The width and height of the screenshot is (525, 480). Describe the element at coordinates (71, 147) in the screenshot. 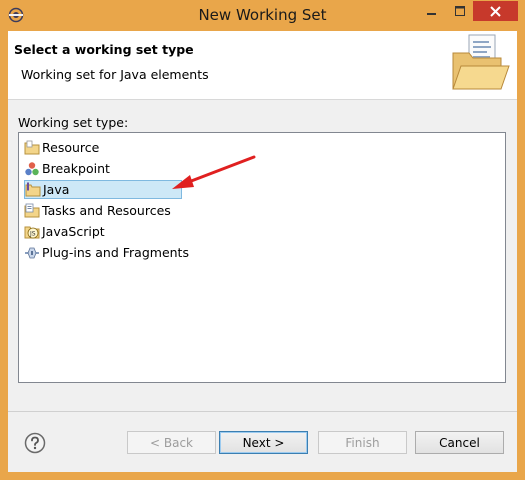

I see `list-item-label: Resource` at that location.